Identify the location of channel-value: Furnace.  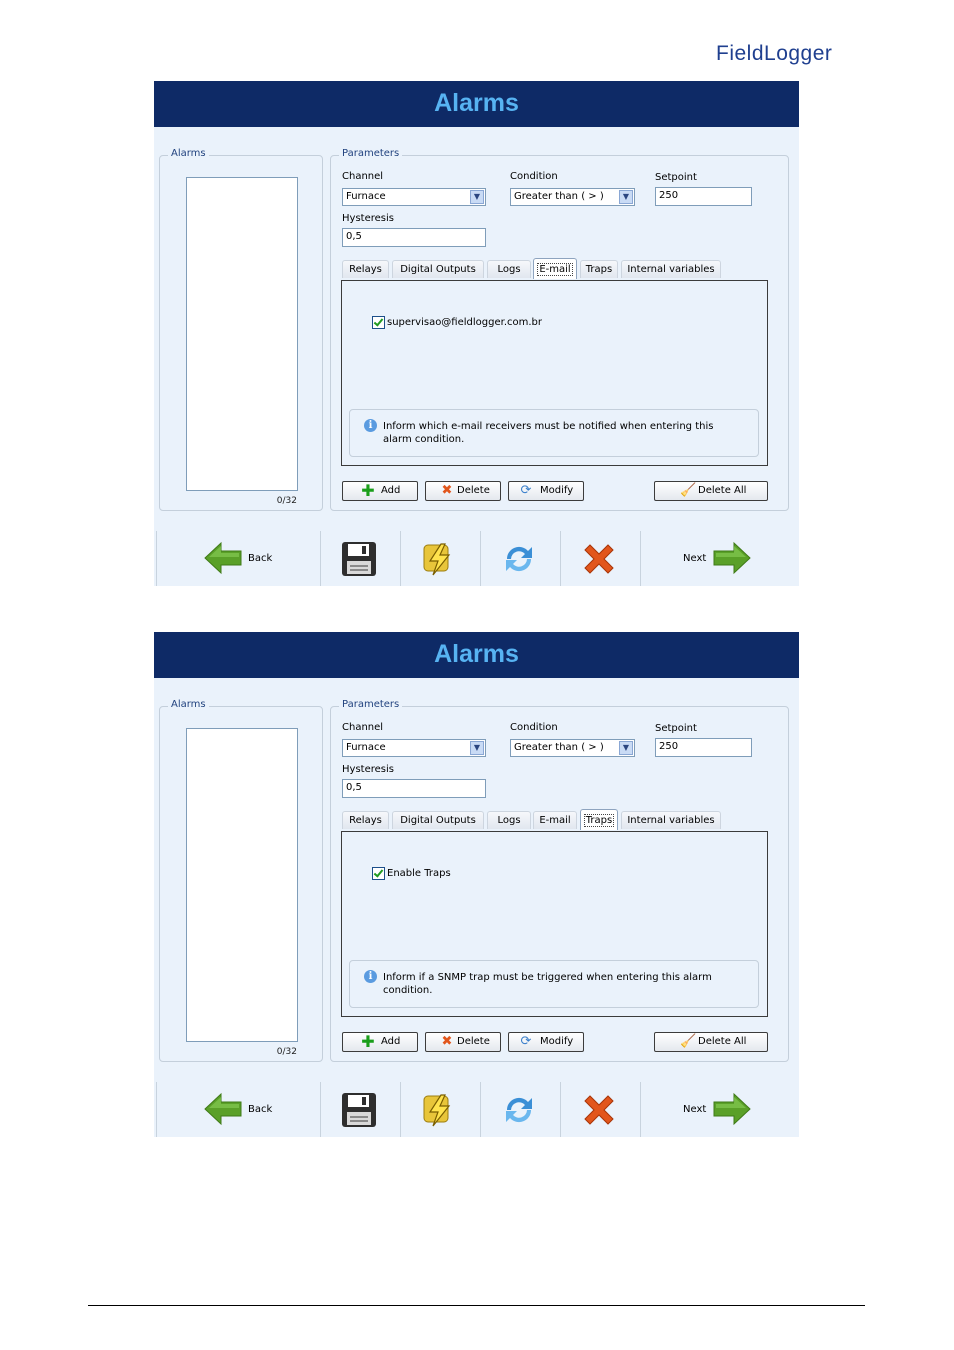
(366, 196).